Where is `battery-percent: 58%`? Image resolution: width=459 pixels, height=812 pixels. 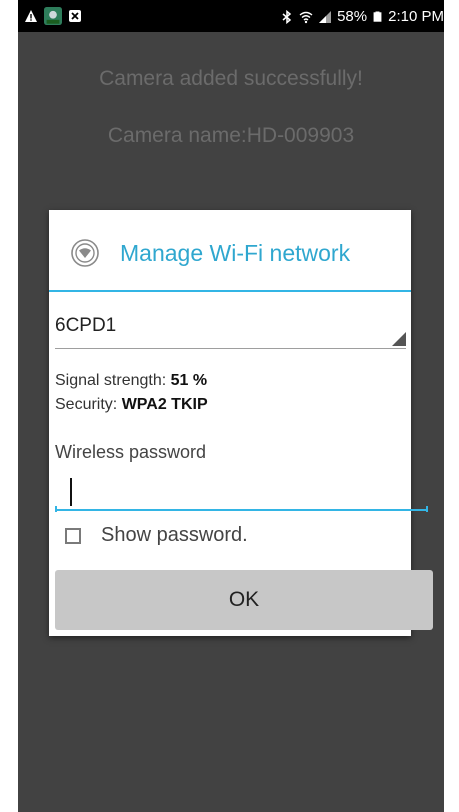 battery-percent: 58% is located at coordinates (352, 16).